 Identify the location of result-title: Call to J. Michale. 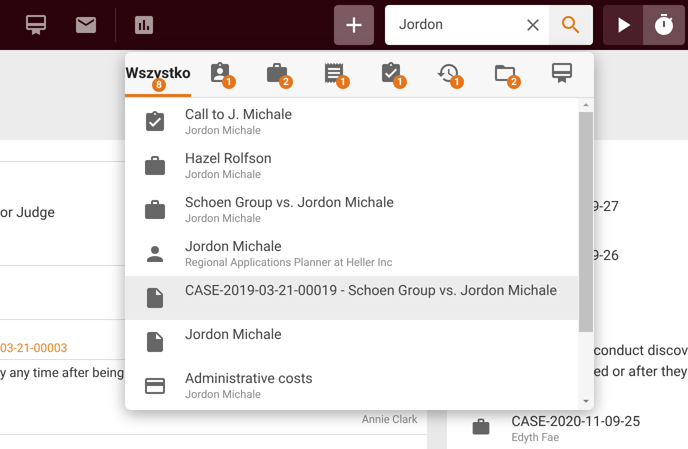
(238, 115).